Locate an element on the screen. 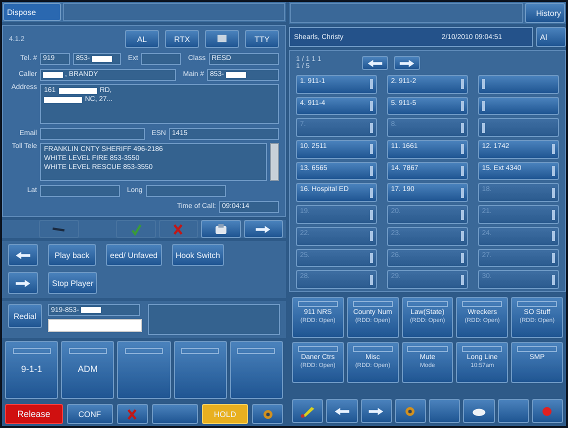  header-button: RTX is located at coordinates (182, 39).